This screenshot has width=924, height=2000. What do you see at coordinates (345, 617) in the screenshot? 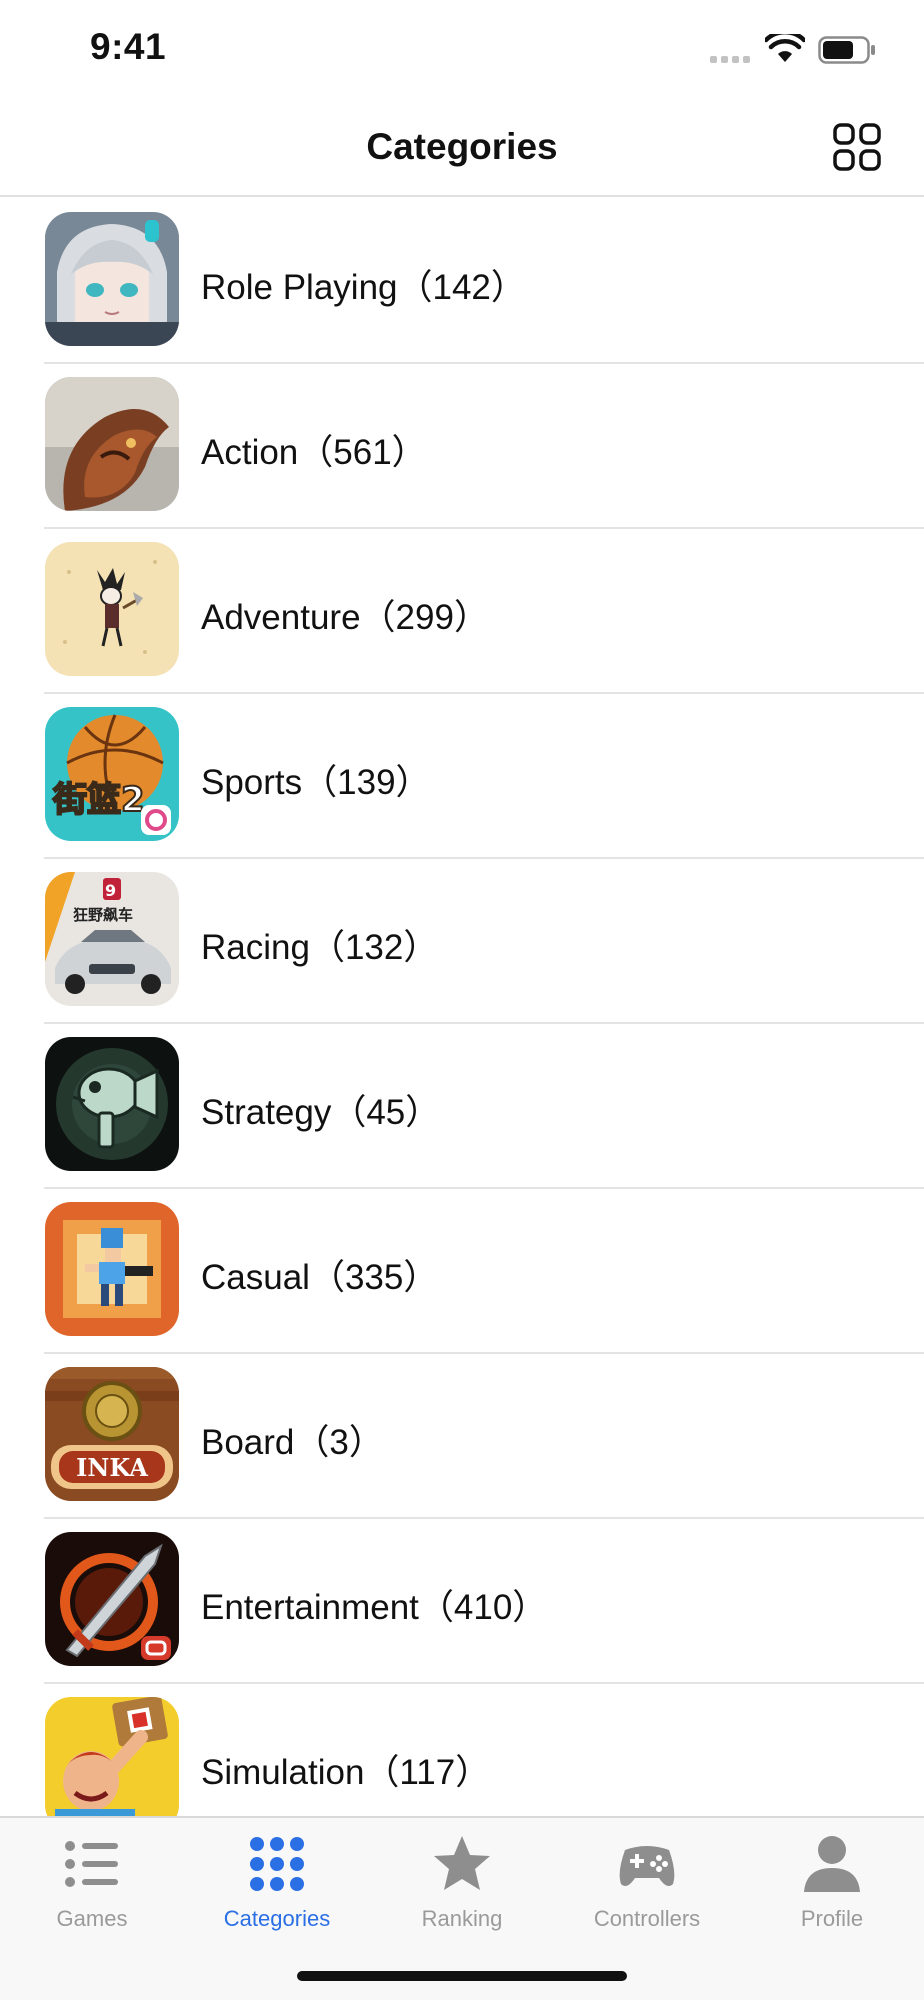
I see `category-label: Adventure（299）` at bounding box center [345, 617].